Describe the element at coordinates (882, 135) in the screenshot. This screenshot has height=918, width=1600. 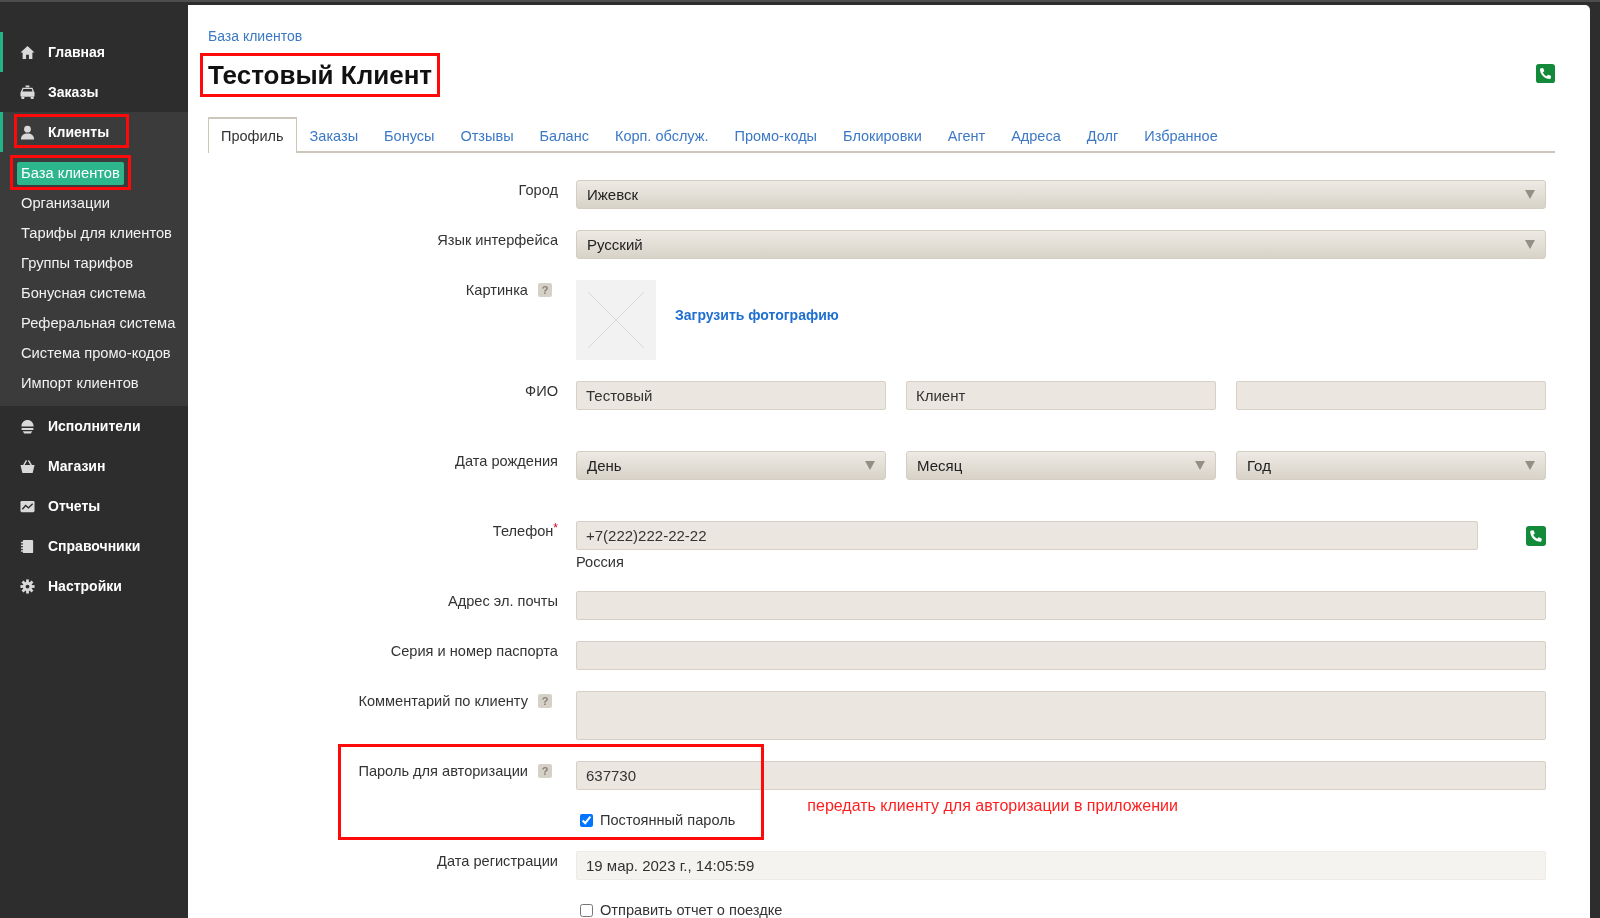
I see `tab: Блокировки` at that location.